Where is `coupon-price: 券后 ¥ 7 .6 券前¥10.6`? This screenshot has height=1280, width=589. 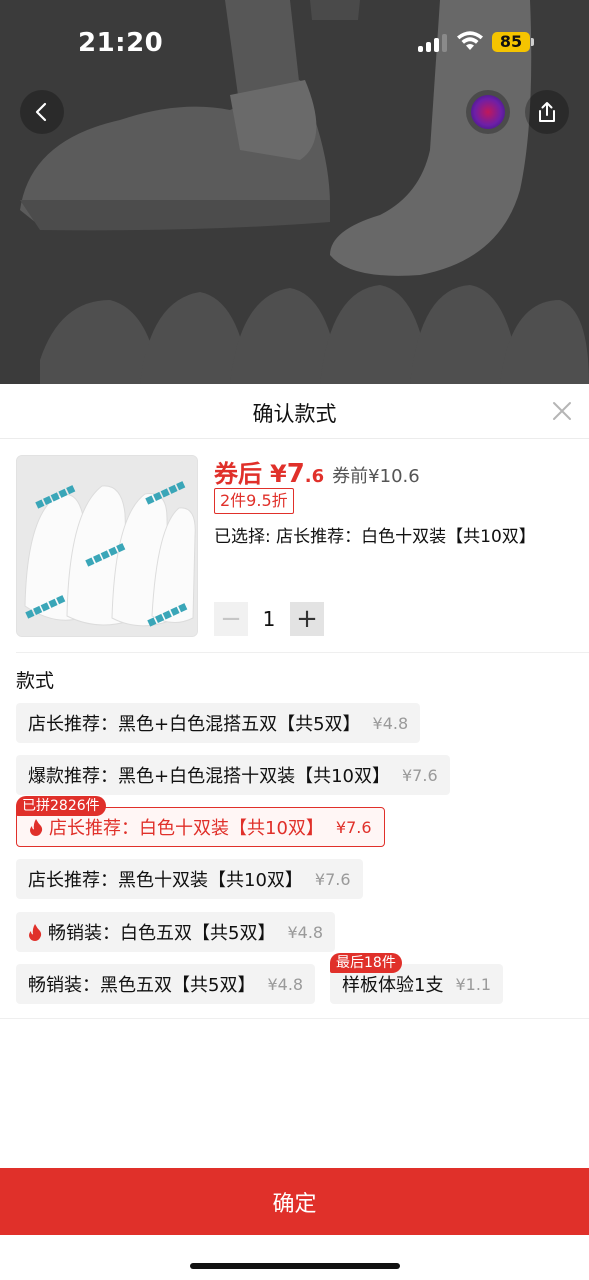
coupon-price: 券后 ¥ 7 .6 券前¥10.6 is located at coordinates (317, 471).